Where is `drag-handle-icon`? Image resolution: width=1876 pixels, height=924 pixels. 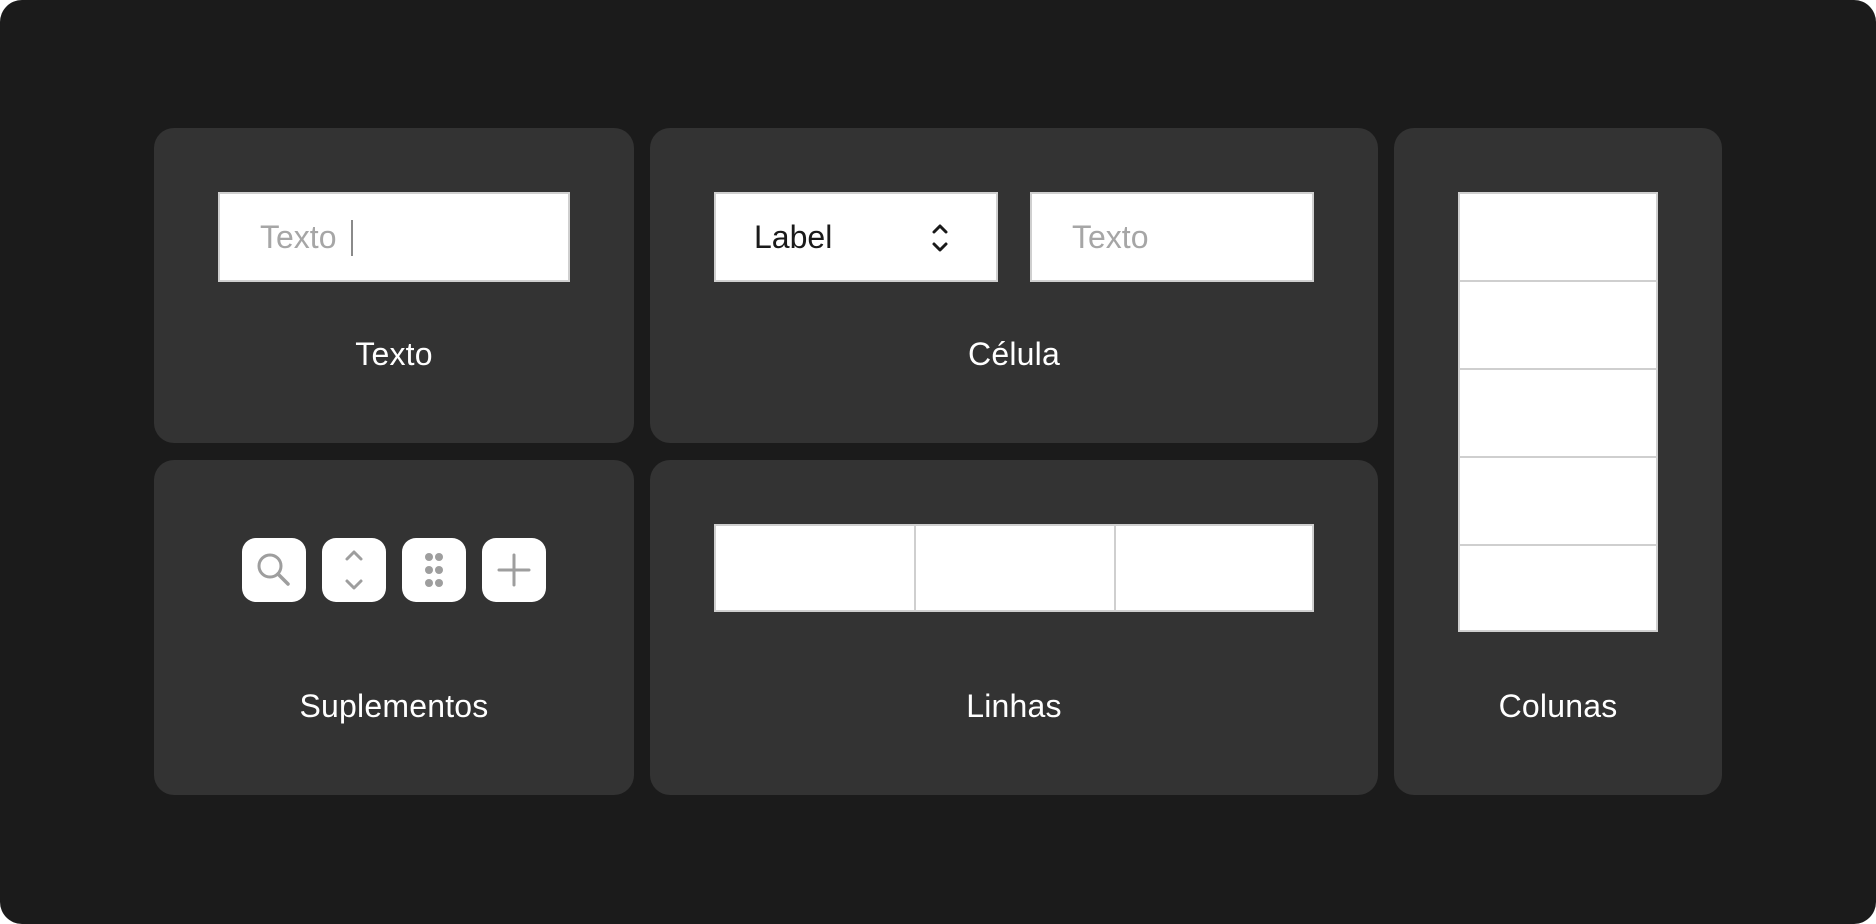 drag-handle-icon is located at coordinates (434, 570).